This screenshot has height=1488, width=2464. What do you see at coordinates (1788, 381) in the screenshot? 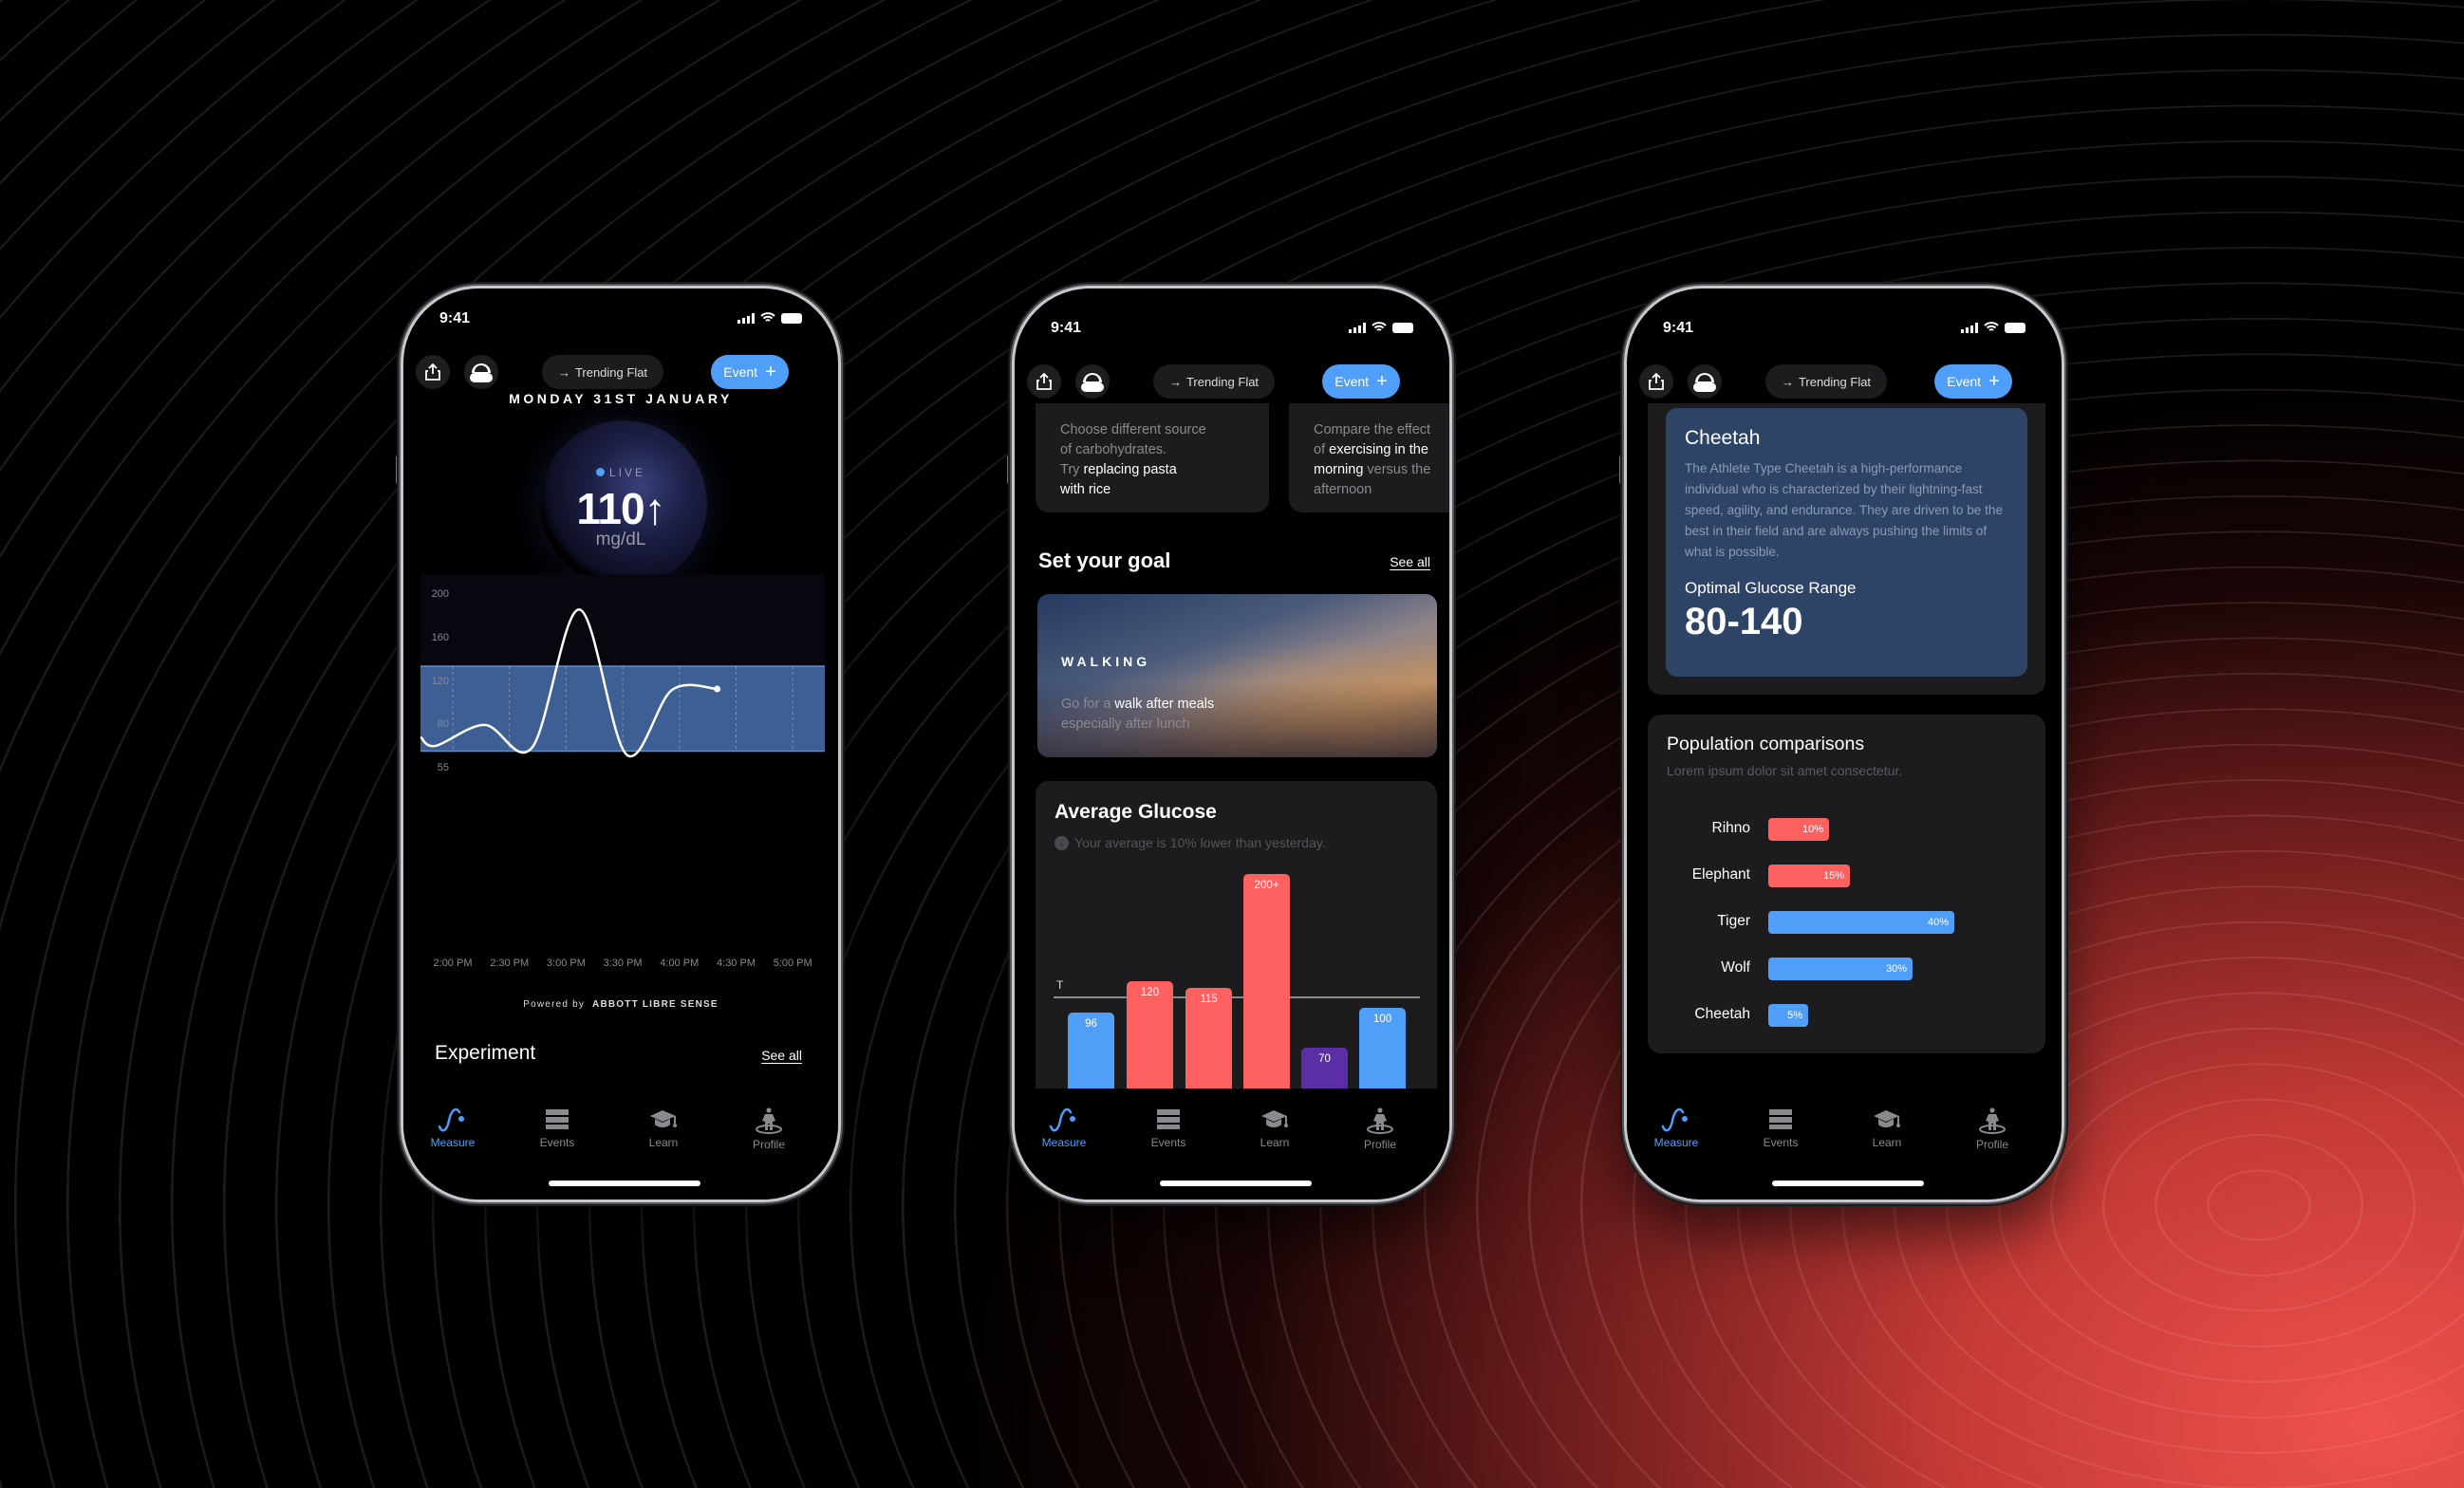
I see `arrow-right-icon: →` at bounding box center [1788, 381].